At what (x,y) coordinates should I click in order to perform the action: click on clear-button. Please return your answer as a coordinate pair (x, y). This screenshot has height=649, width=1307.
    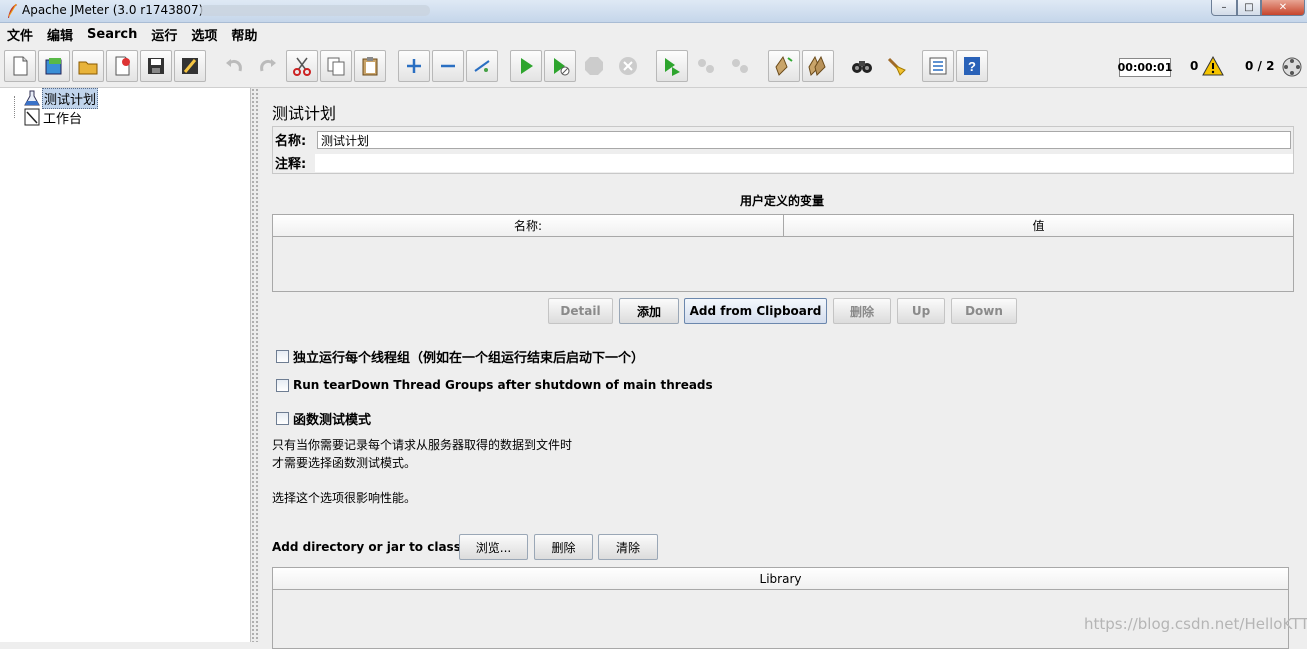
    Looking at the image, I should click on (784, 66).